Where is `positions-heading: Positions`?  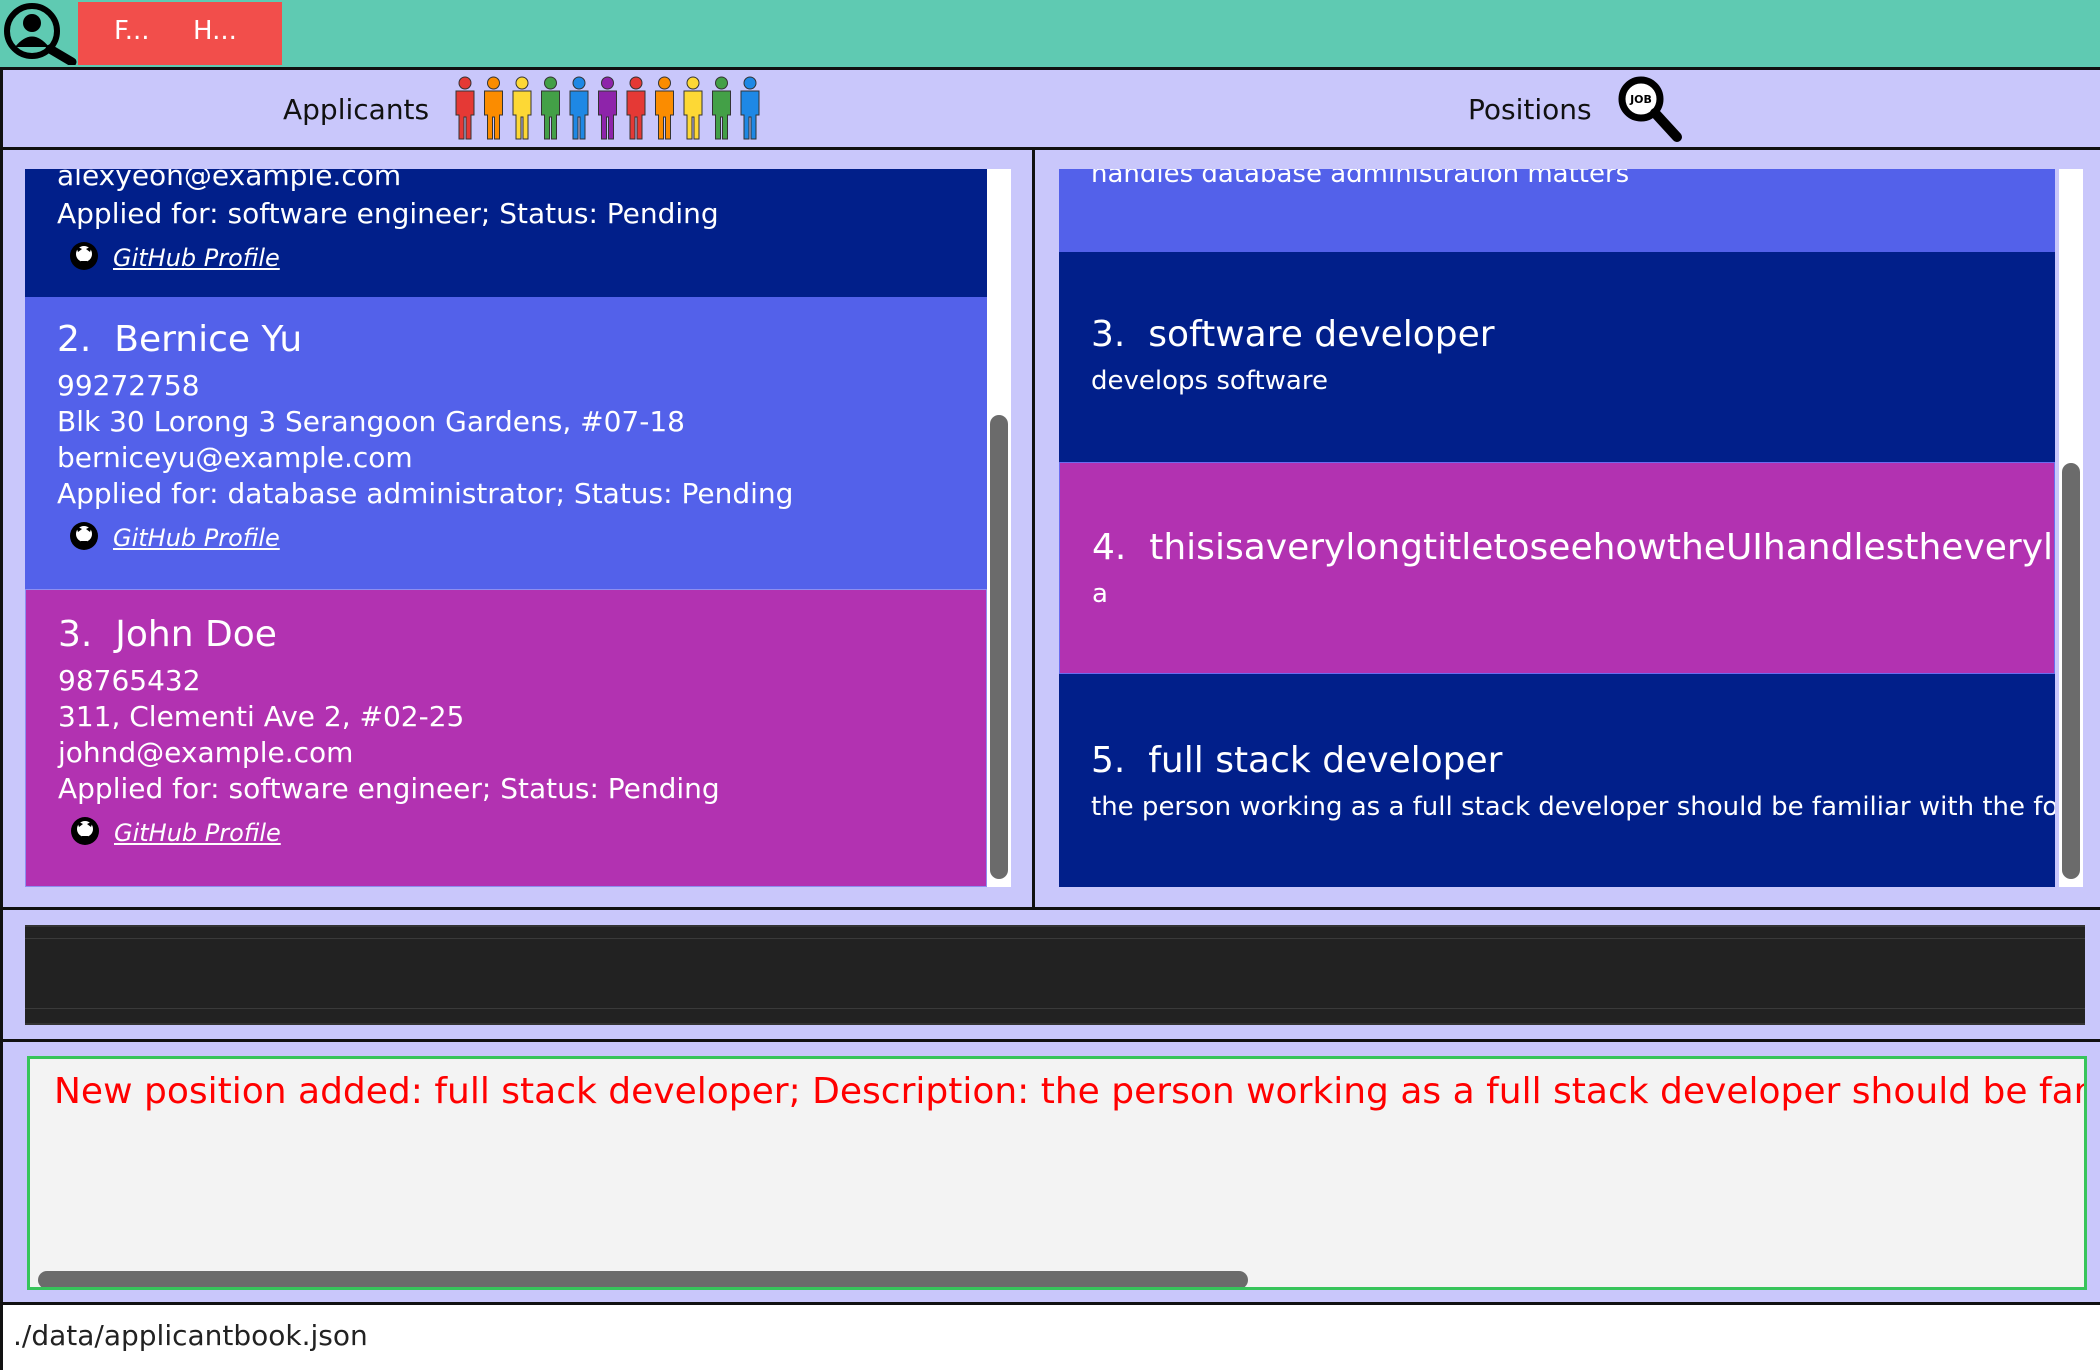 positions-heading: Positions is located at coordinates (1530, 109).